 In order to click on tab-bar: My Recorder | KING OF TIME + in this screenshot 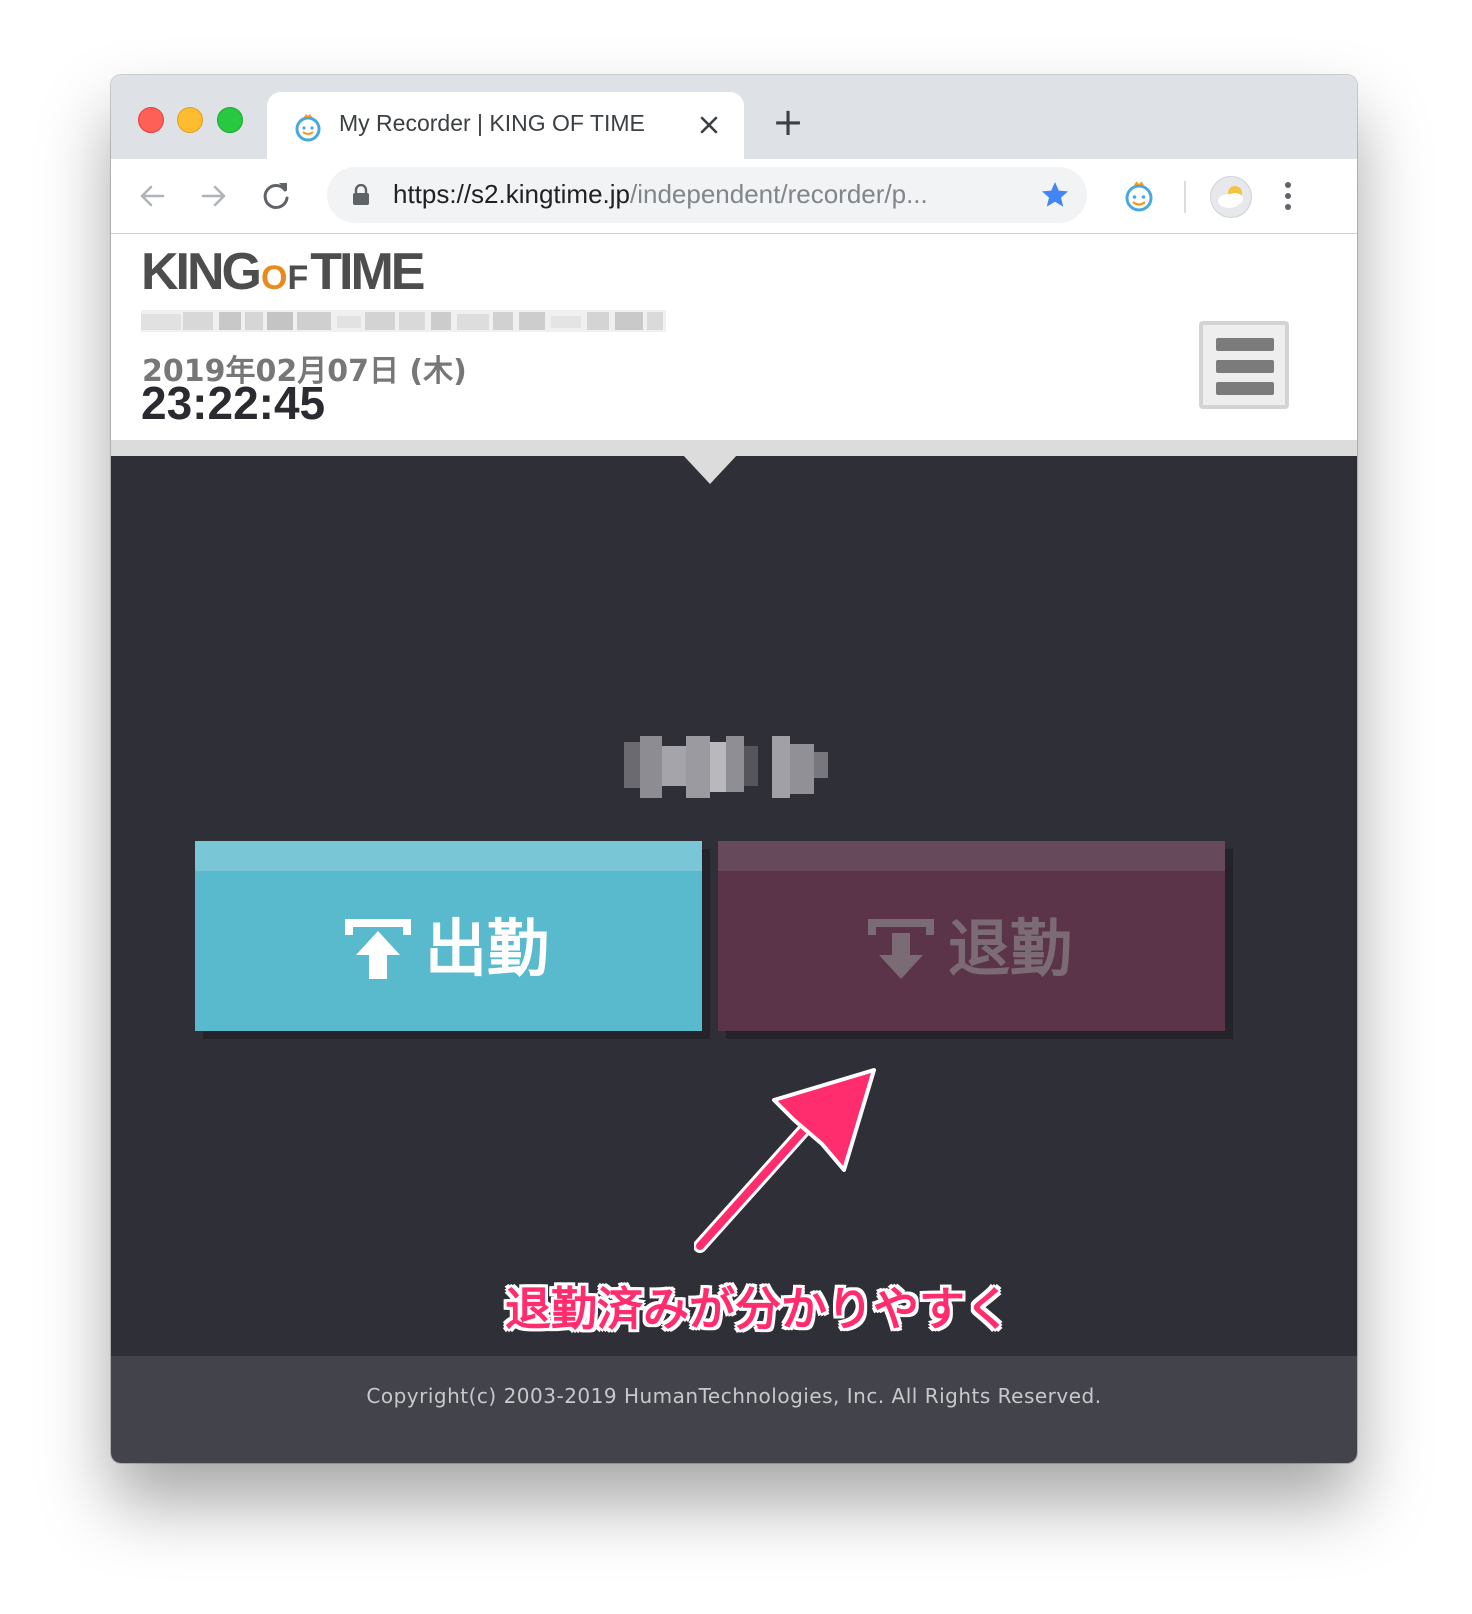, I will do `click(734, 117)`.